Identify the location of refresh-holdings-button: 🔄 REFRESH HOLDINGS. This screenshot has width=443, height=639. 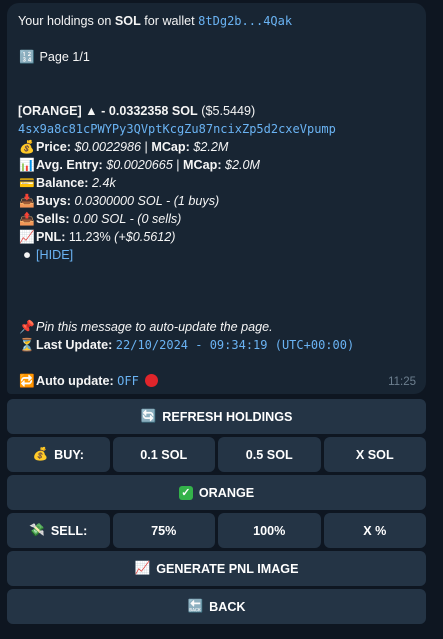
(216, 416).